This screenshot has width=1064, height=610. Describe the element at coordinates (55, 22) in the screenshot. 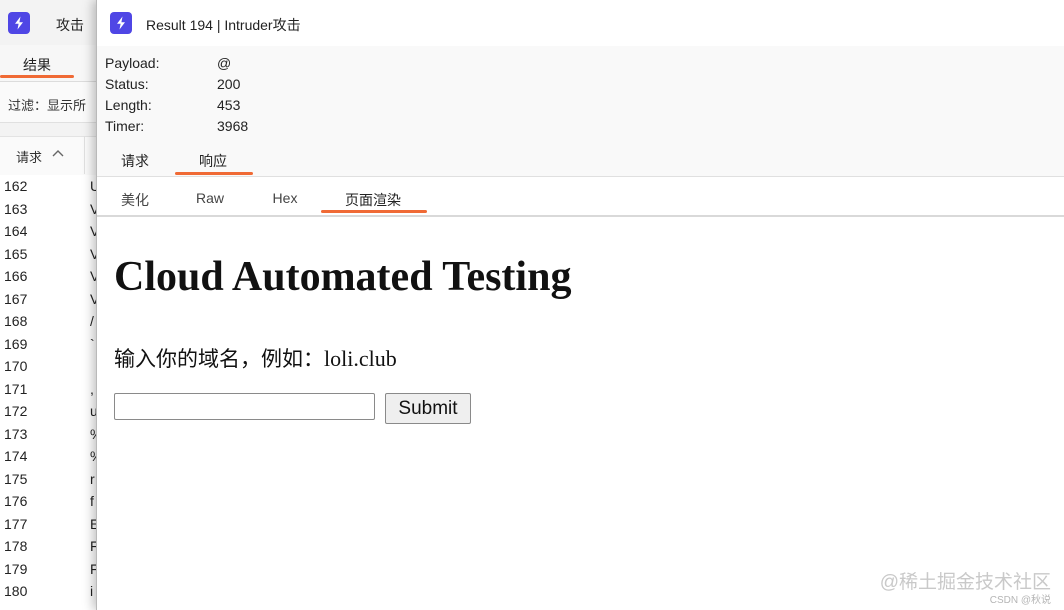

I see `background-titlebar: 攻击` at that location.